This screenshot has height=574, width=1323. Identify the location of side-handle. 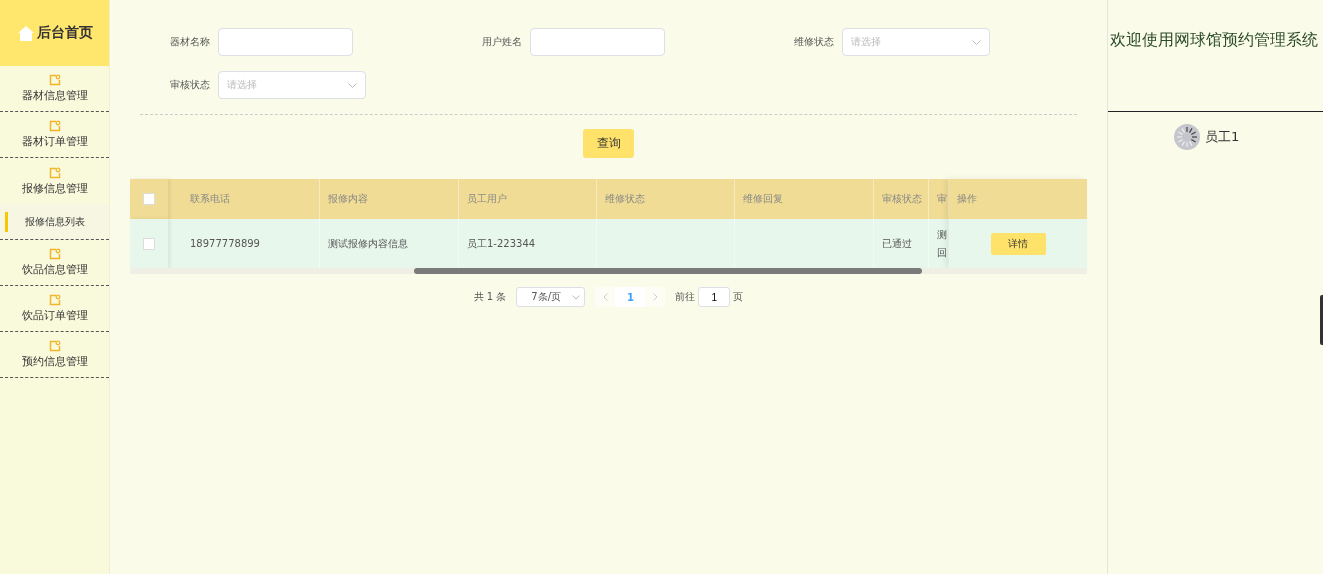
(1321, 320).